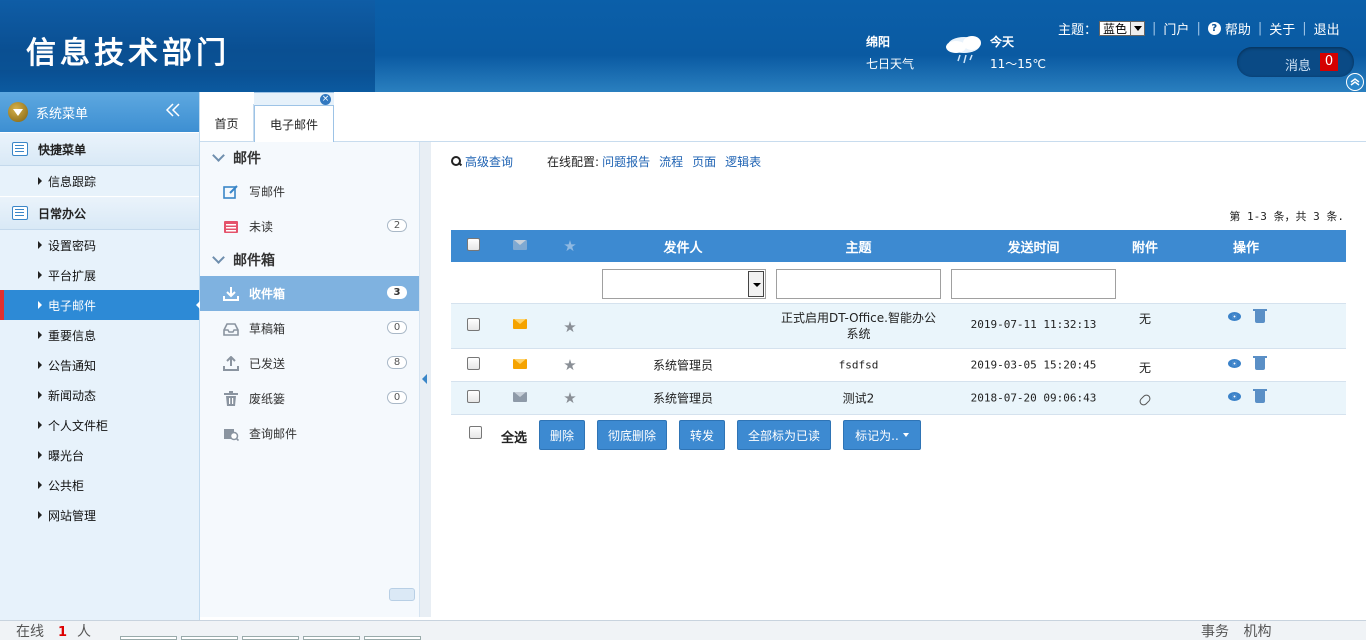 The width and height of the screenshot is (1366, 640). I want to click on sidebar-group-shortcuts: 快捷菜单, so click(99, 149).